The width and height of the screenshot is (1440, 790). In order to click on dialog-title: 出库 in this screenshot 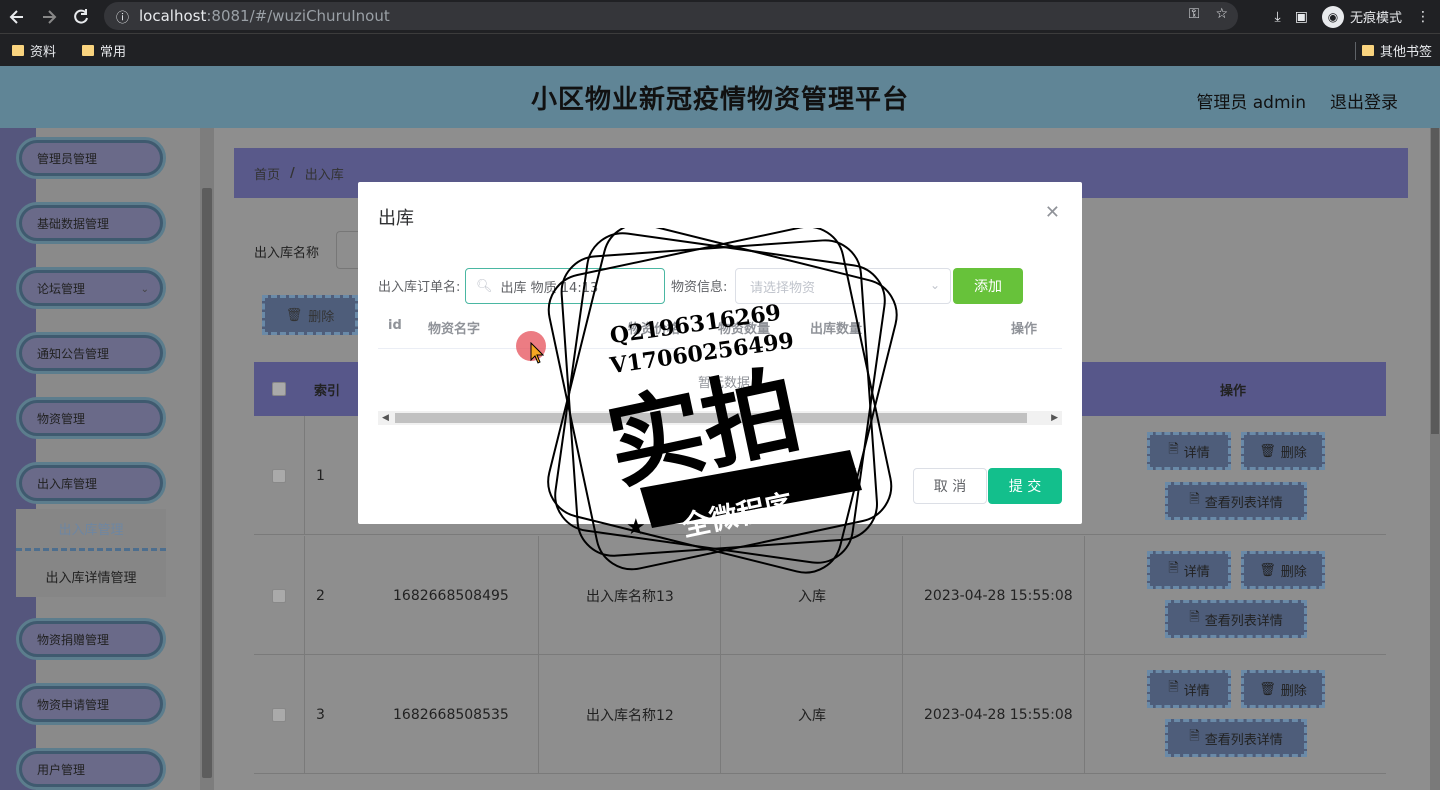, I will do `click(396, 218)`.